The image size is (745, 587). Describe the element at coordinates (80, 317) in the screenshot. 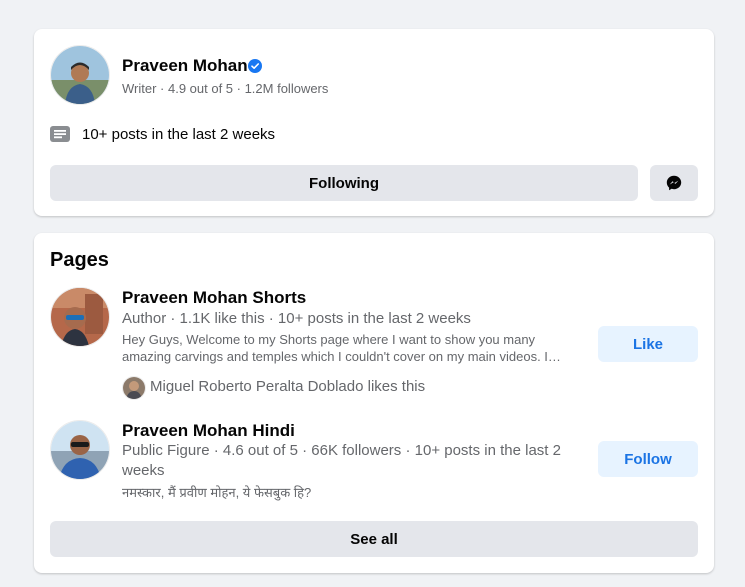

I see `page-avatar-shorts` at that location.